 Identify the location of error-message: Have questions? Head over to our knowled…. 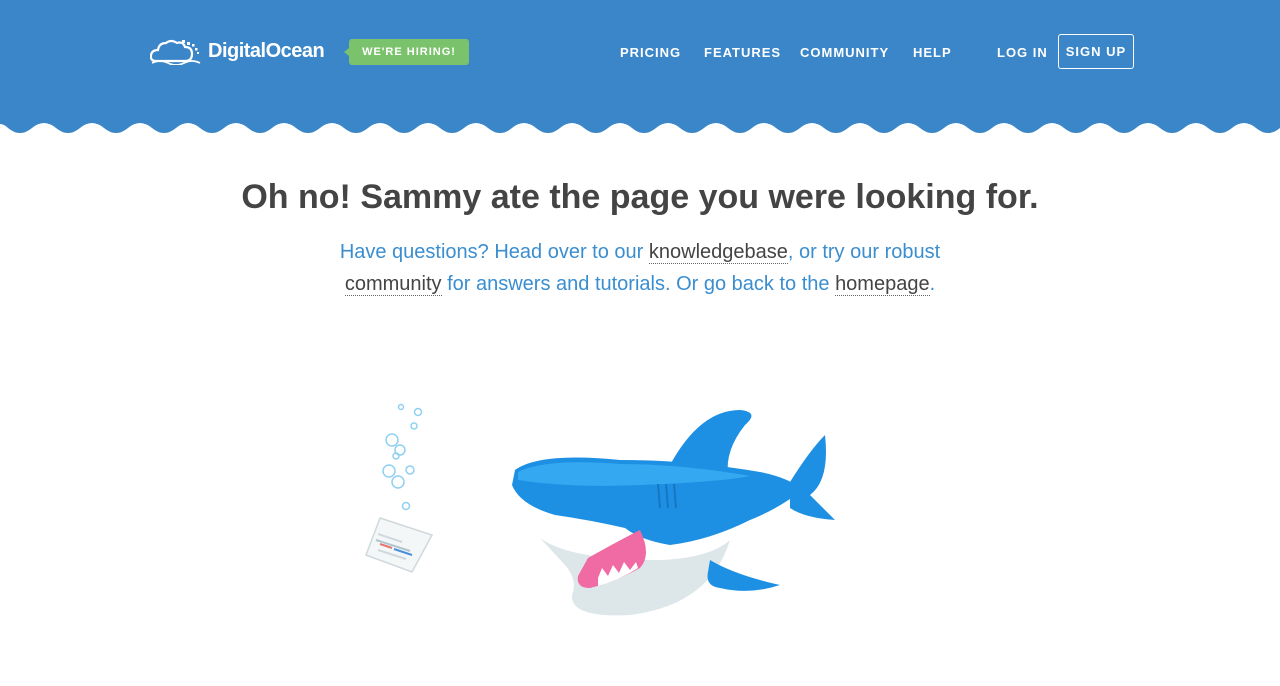
(640, 268).